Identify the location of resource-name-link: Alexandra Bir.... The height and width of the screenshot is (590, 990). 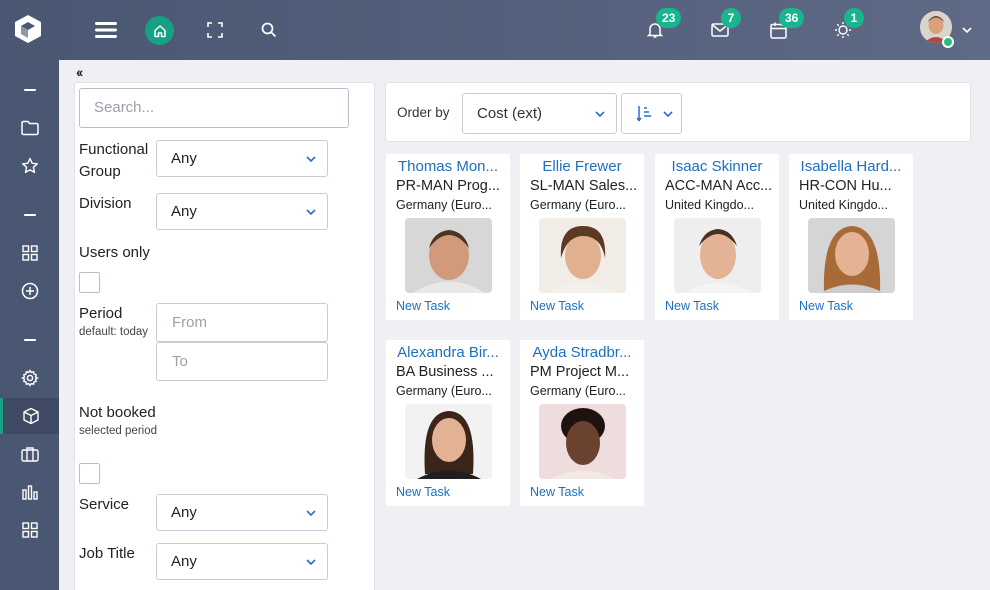
(448, 352).